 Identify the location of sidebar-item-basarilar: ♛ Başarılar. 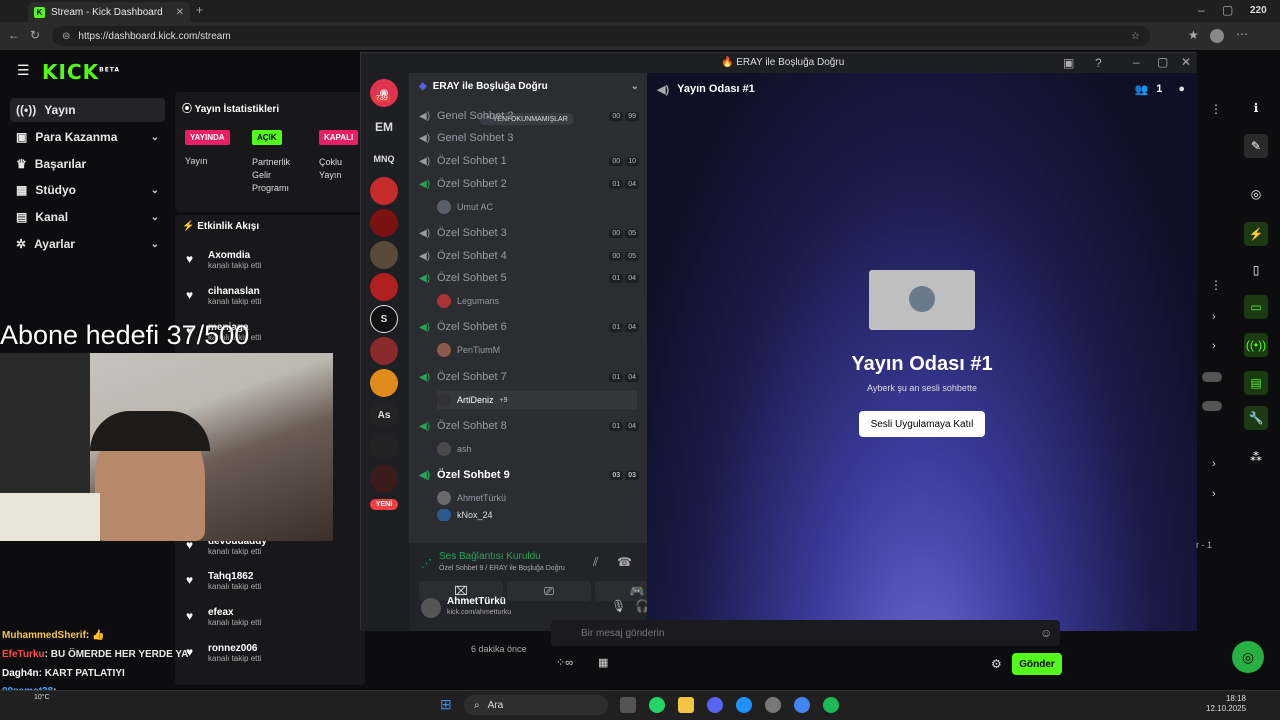
(87, 164).